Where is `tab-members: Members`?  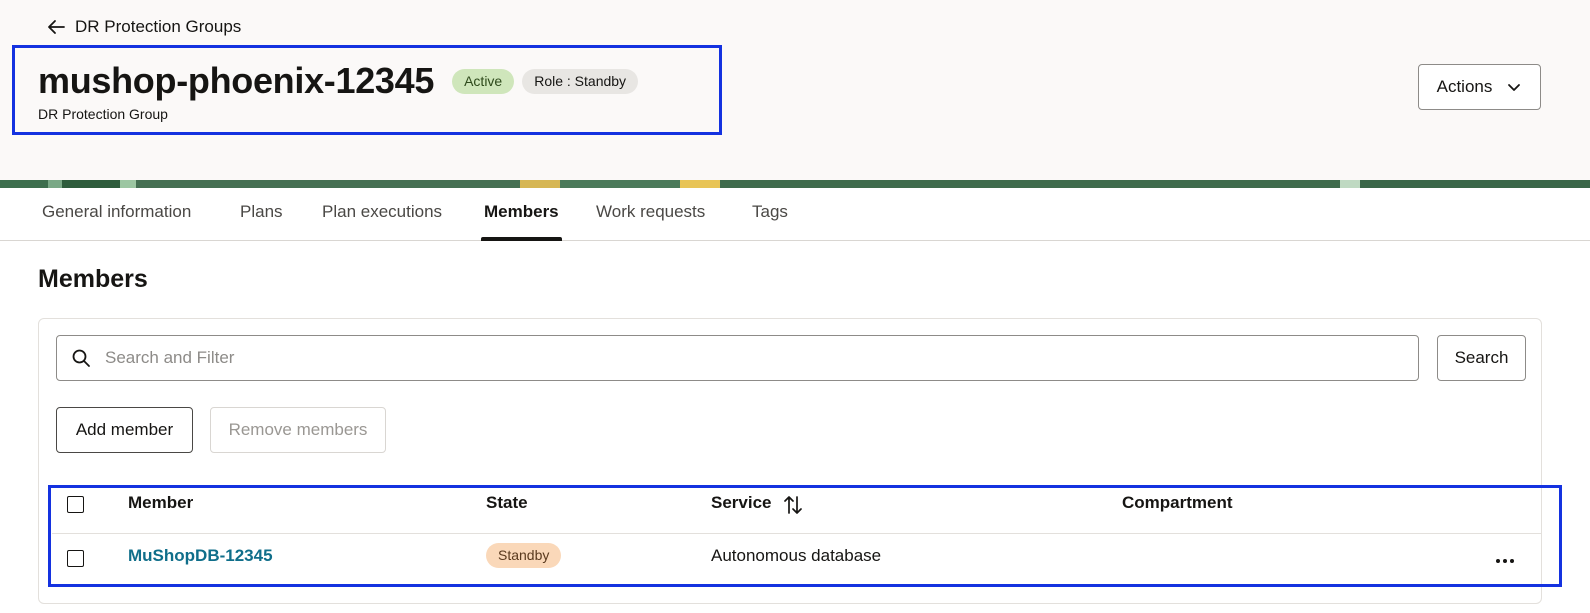 tab-members: Members is located at coordinates (521, 214).